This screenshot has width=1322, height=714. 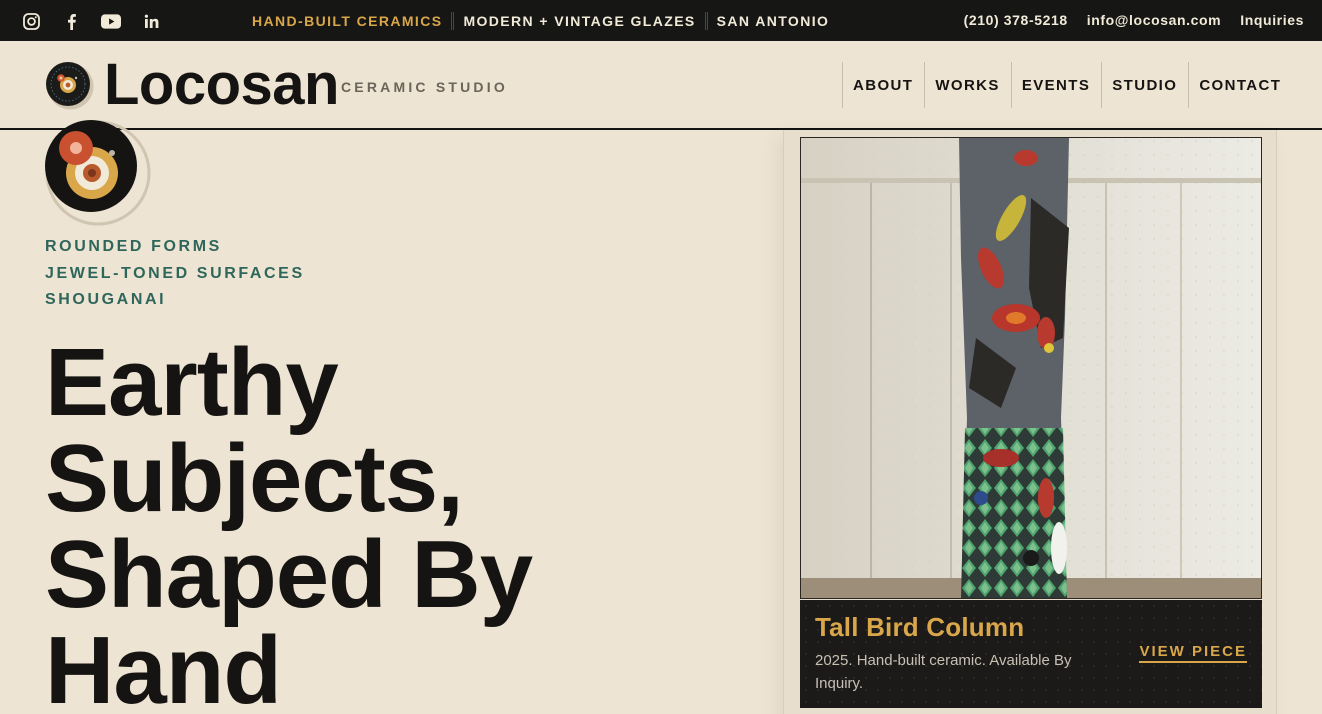 What do you see at coordinates (424, 87) in the screenshot?
I see `brand-subtitle: CERAMIC STUDIO` at bounding box center [424, 87].